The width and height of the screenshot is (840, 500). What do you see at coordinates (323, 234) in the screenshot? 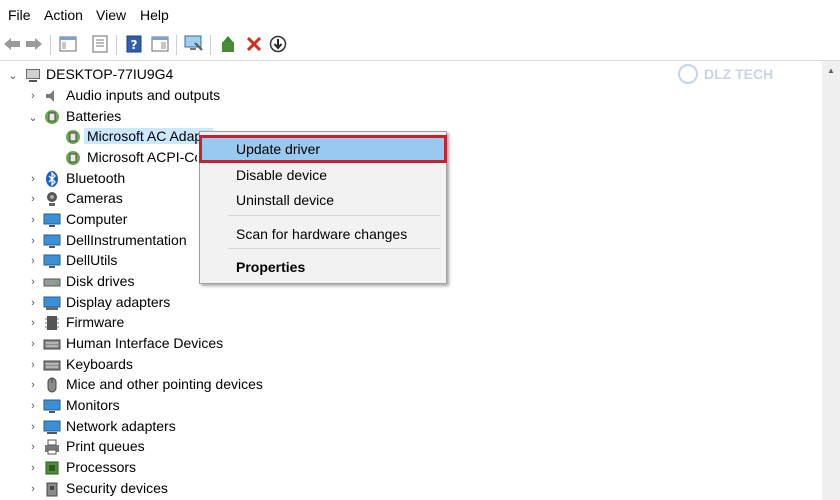
I see `scan-hardware-menu-item: Scan for hardware changes` at bounding box center [323, 234].